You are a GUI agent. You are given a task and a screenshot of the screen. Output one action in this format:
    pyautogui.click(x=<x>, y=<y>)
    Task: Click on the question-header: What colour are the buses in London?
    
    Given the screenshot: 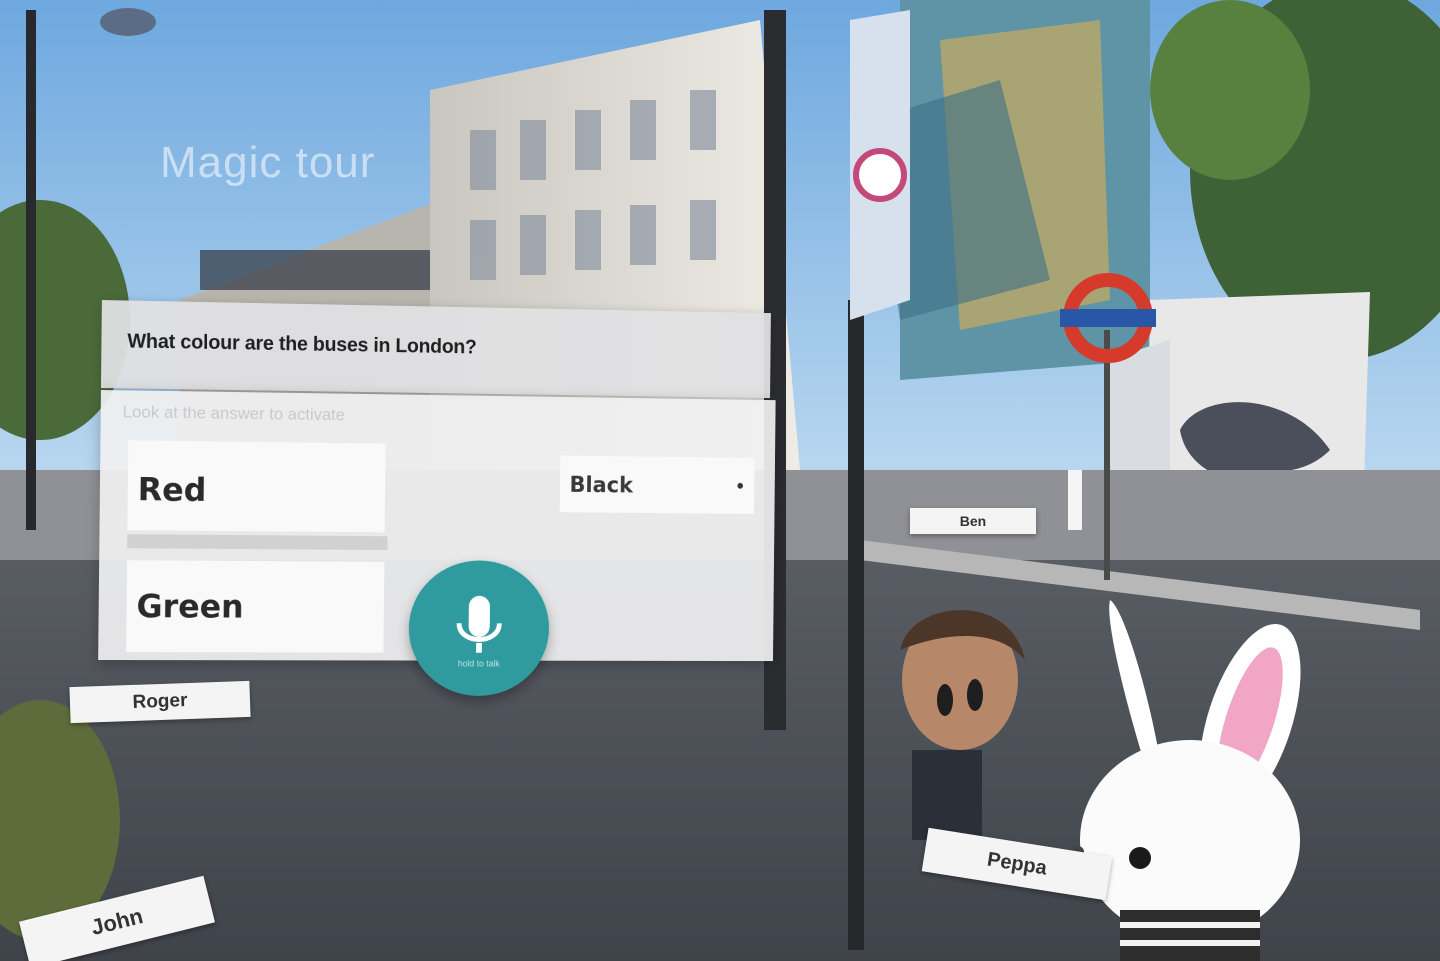 What is the action you would take?
    pyautogui.click(x=436, y=349)
    